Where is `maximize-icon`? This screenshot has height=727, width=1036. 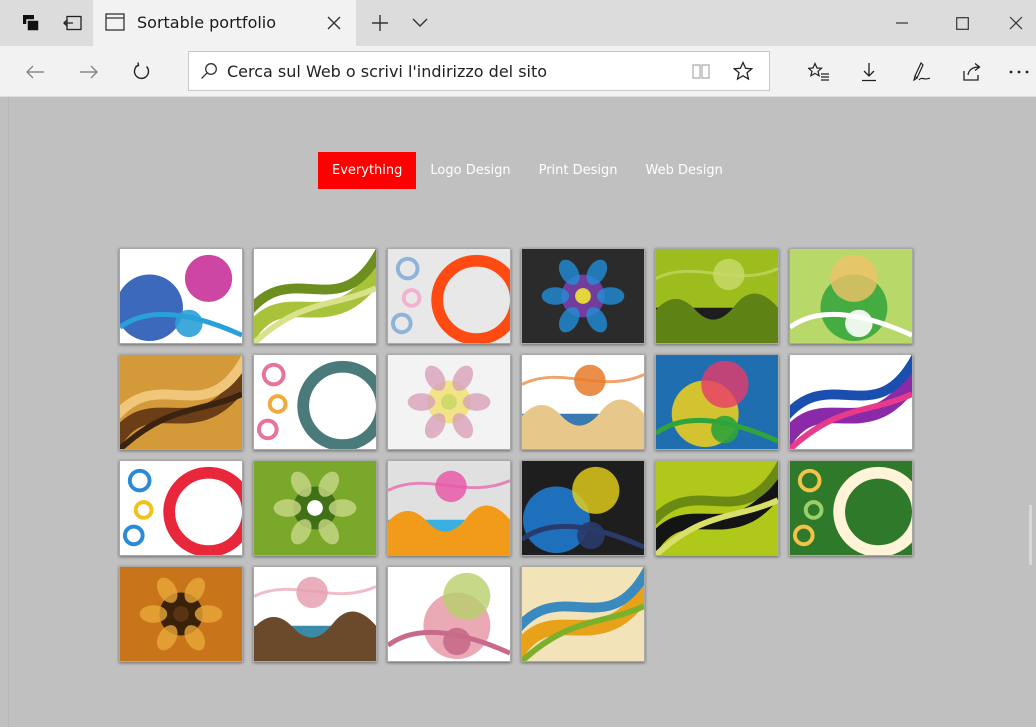 maximize-icon is located at coordinates (962, 23).